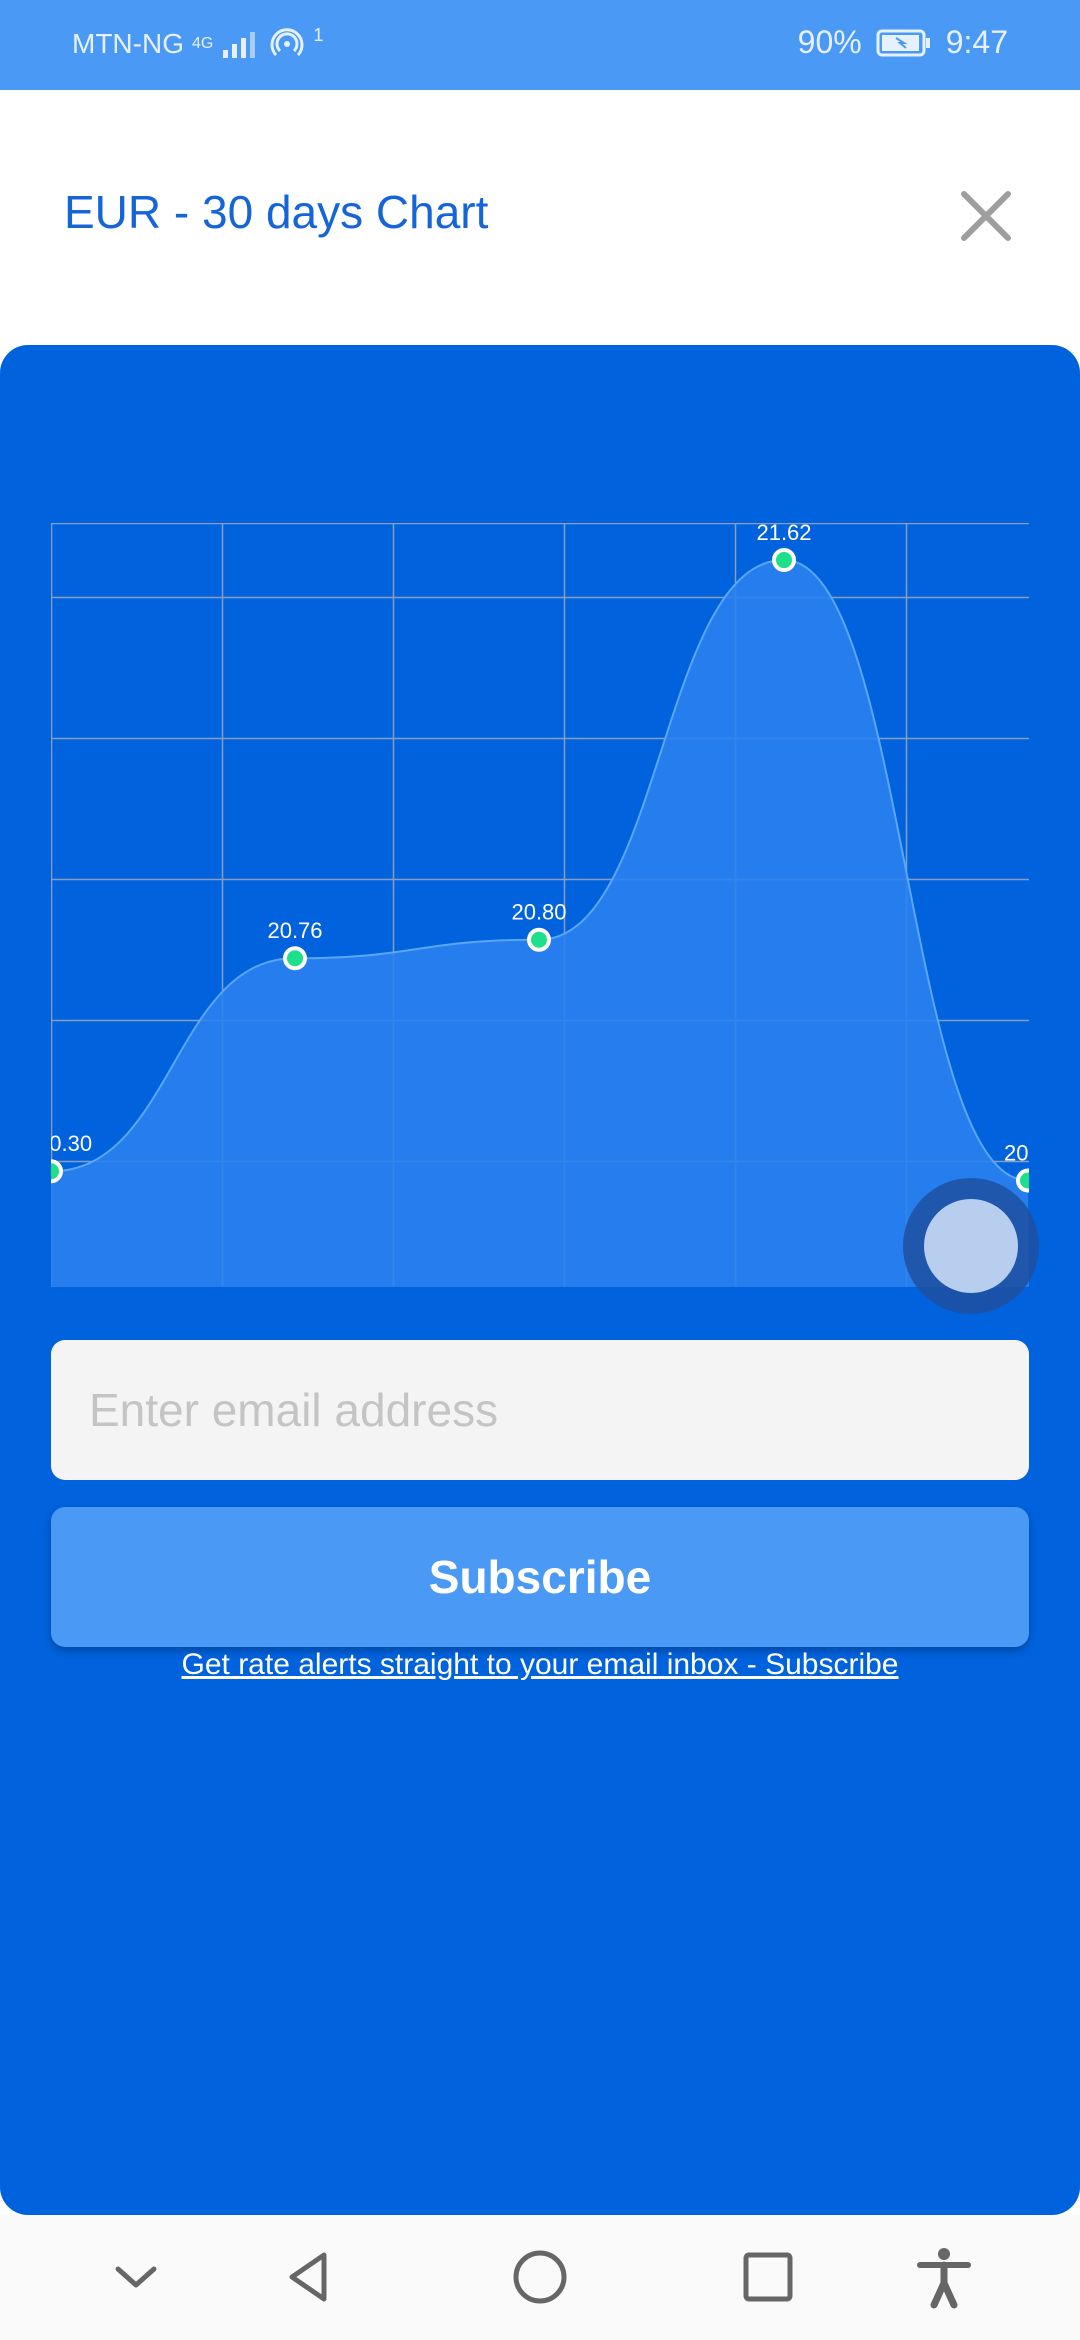 This screenshot has width=1080, height=2340. What do you see at coordinates (239, 45) in the screenshot?
I see `signal-icon` at bounding box center [239, 45].